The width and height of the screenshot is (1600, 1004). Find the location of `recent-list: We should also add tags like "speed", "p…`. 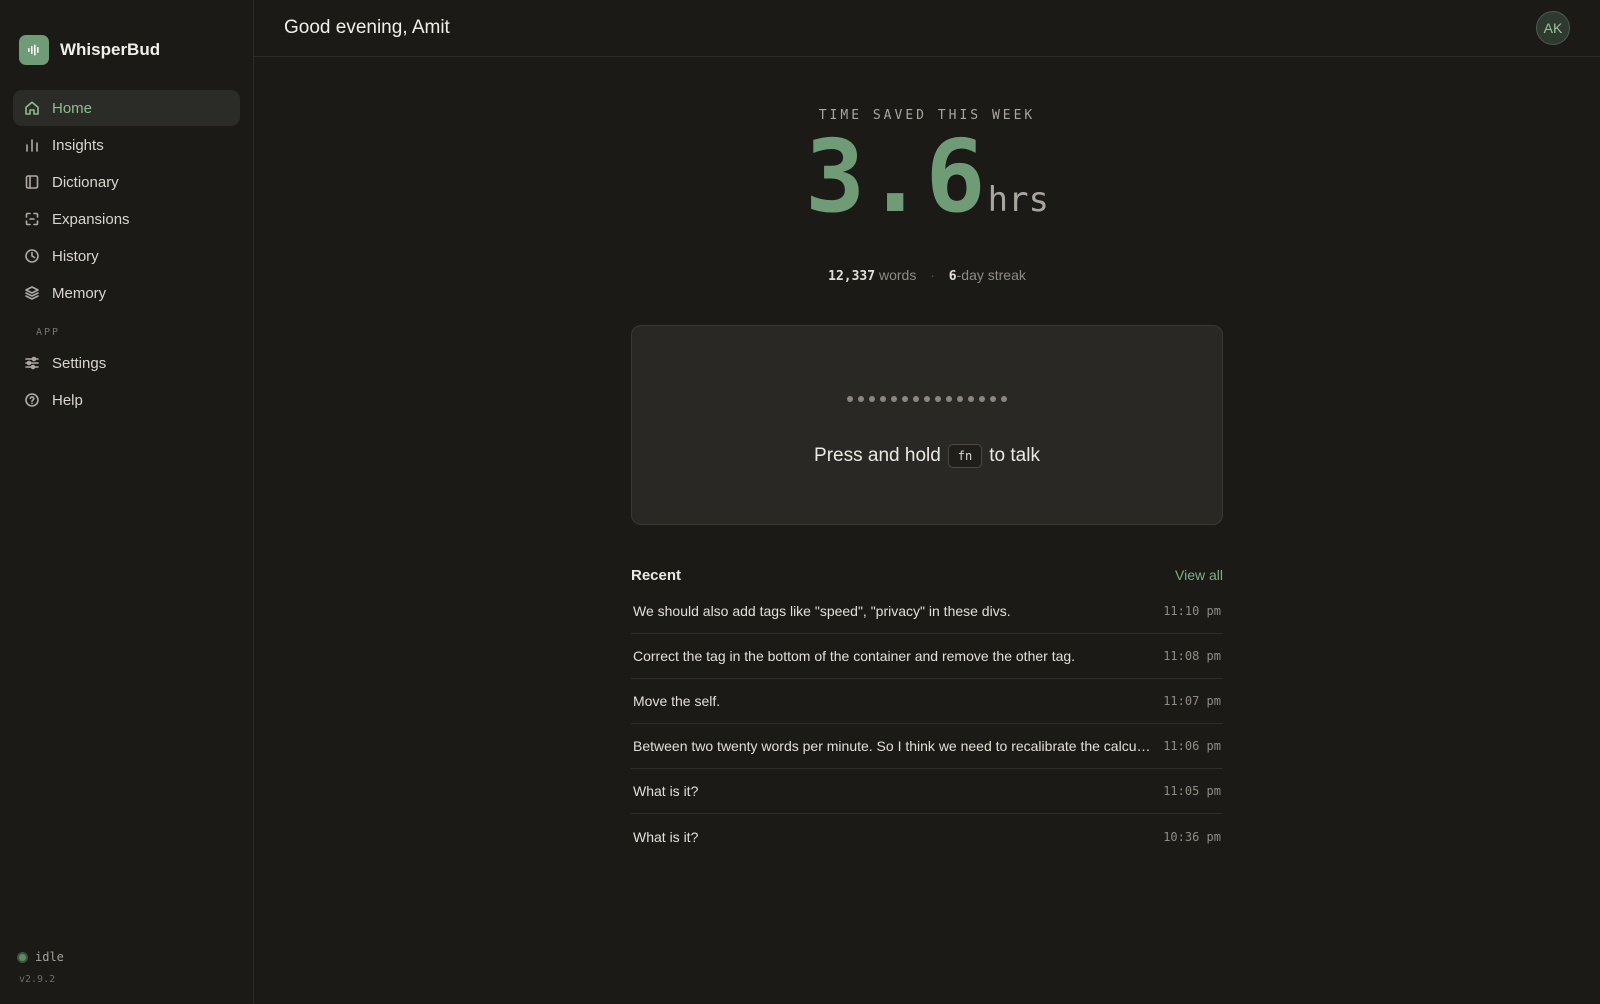

recent-list: We should also add tags like "speed", "p… is located at coordinates (927, 724).